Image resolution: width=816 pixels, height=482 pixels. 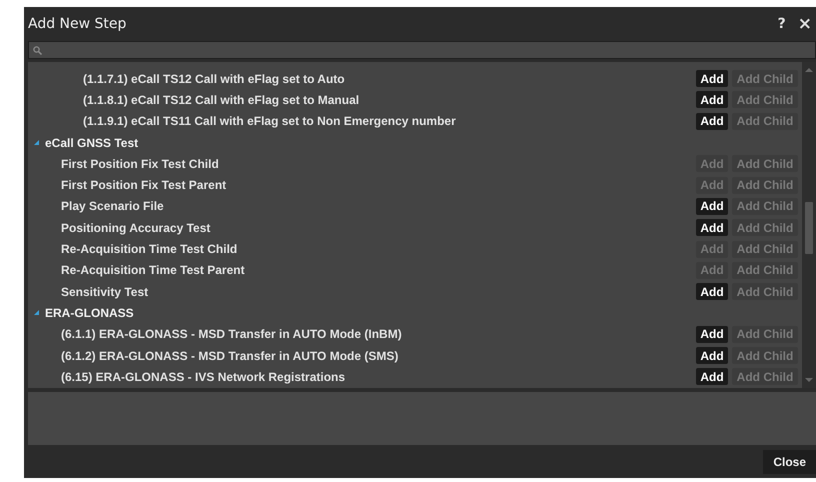 What do you see at coordinates (149, 249) in the screenshot?
I see `step-label: Re-Acquisition Time Test Child` at bounding box center [149, 249].